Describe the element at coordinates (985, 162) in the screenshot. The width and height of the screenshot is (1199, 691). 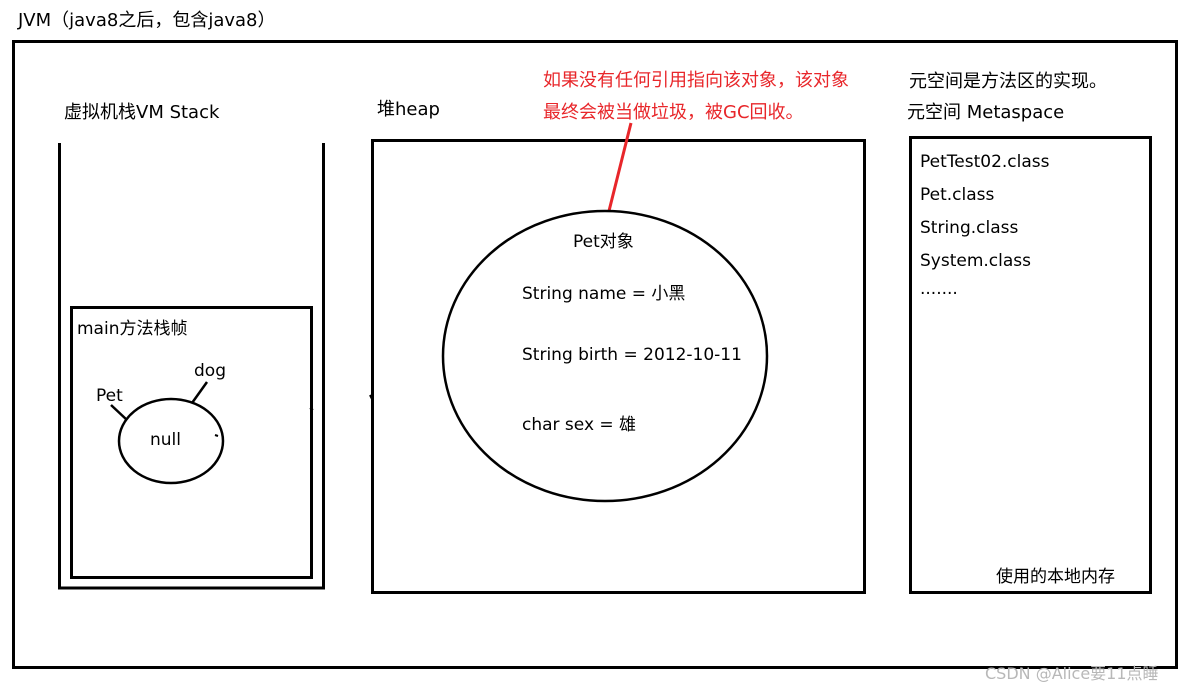
I see `metaspace-class-item: PetTest02.class` at that location.